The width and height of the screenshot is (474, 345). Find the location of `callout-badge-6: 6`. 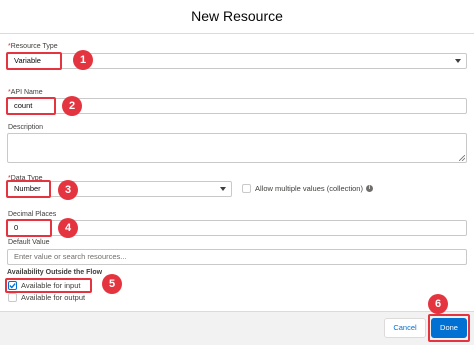

callout-badge-6: 6 is located at coordinates (438, 304).